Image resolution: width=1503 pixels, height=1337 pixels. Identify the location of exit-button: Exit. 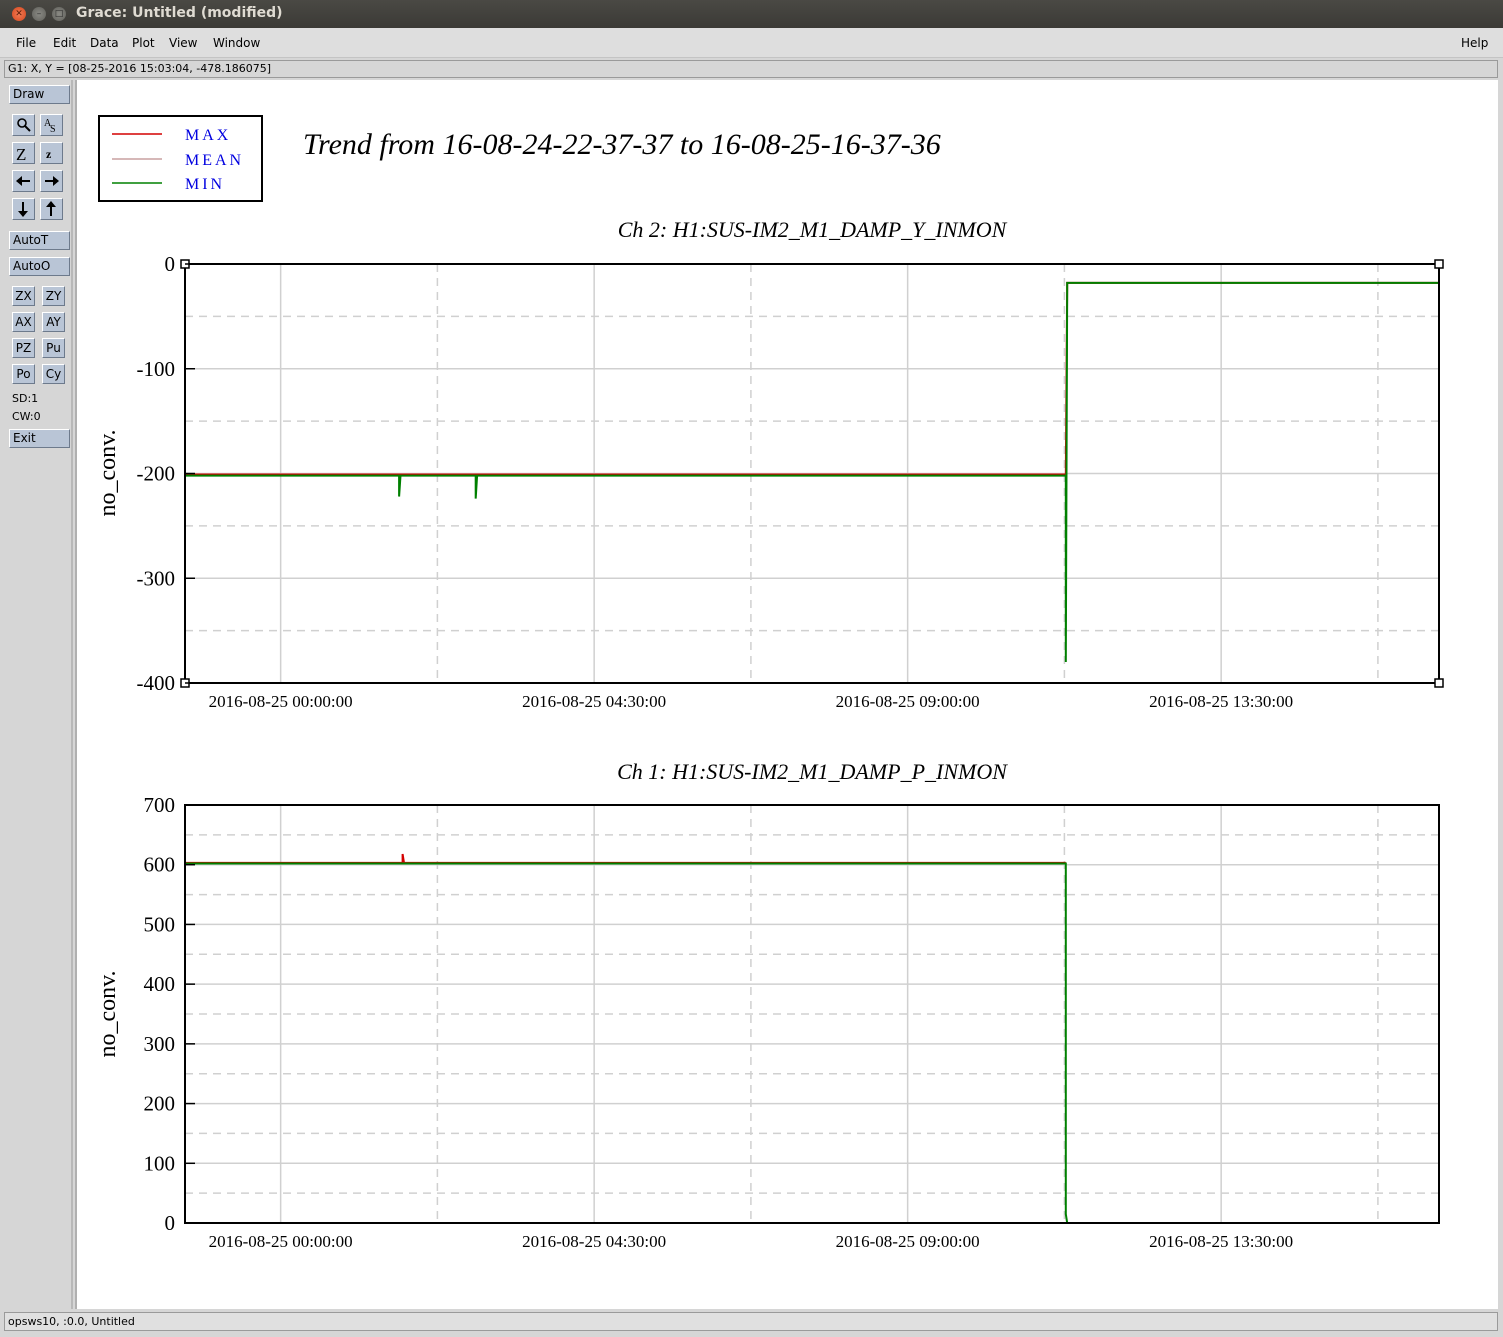
(39, 438).